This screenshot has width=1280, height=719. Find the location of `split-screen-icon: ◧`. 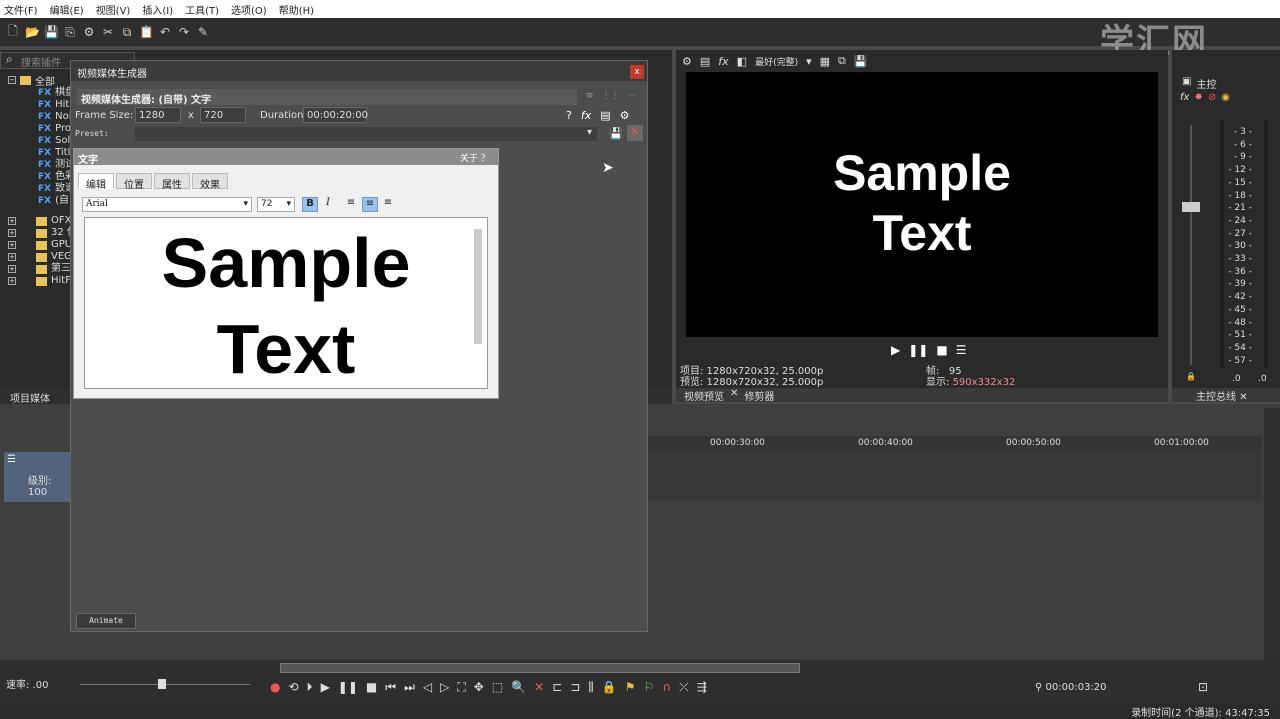

split-screen-icon: ◧ is located at coordinates (742, 61).